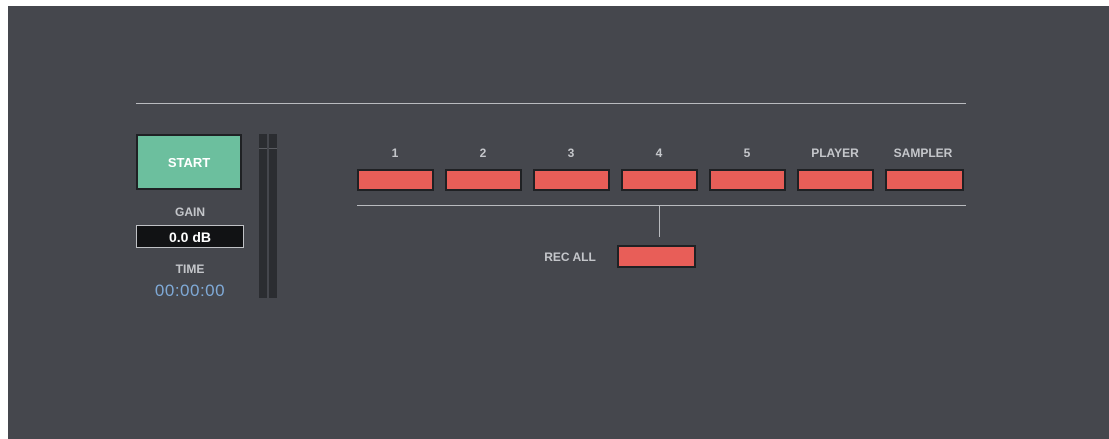  What do you see at coordinates (190, 269) in the screenshot?
I see `time-label: TIME` at bounding box center [190, 269].